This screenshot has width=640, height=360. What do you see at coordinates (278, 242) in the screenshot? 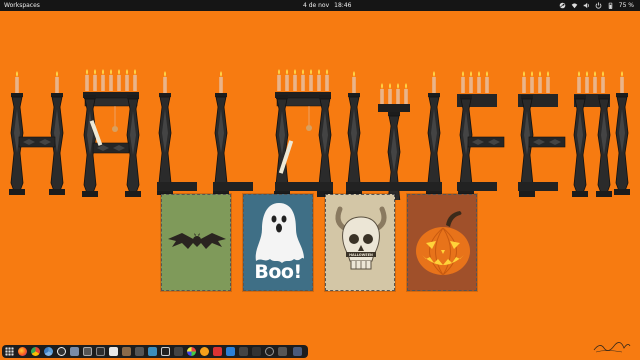
I see `ghost-card: Boo!` at bounding box center [278, 242].